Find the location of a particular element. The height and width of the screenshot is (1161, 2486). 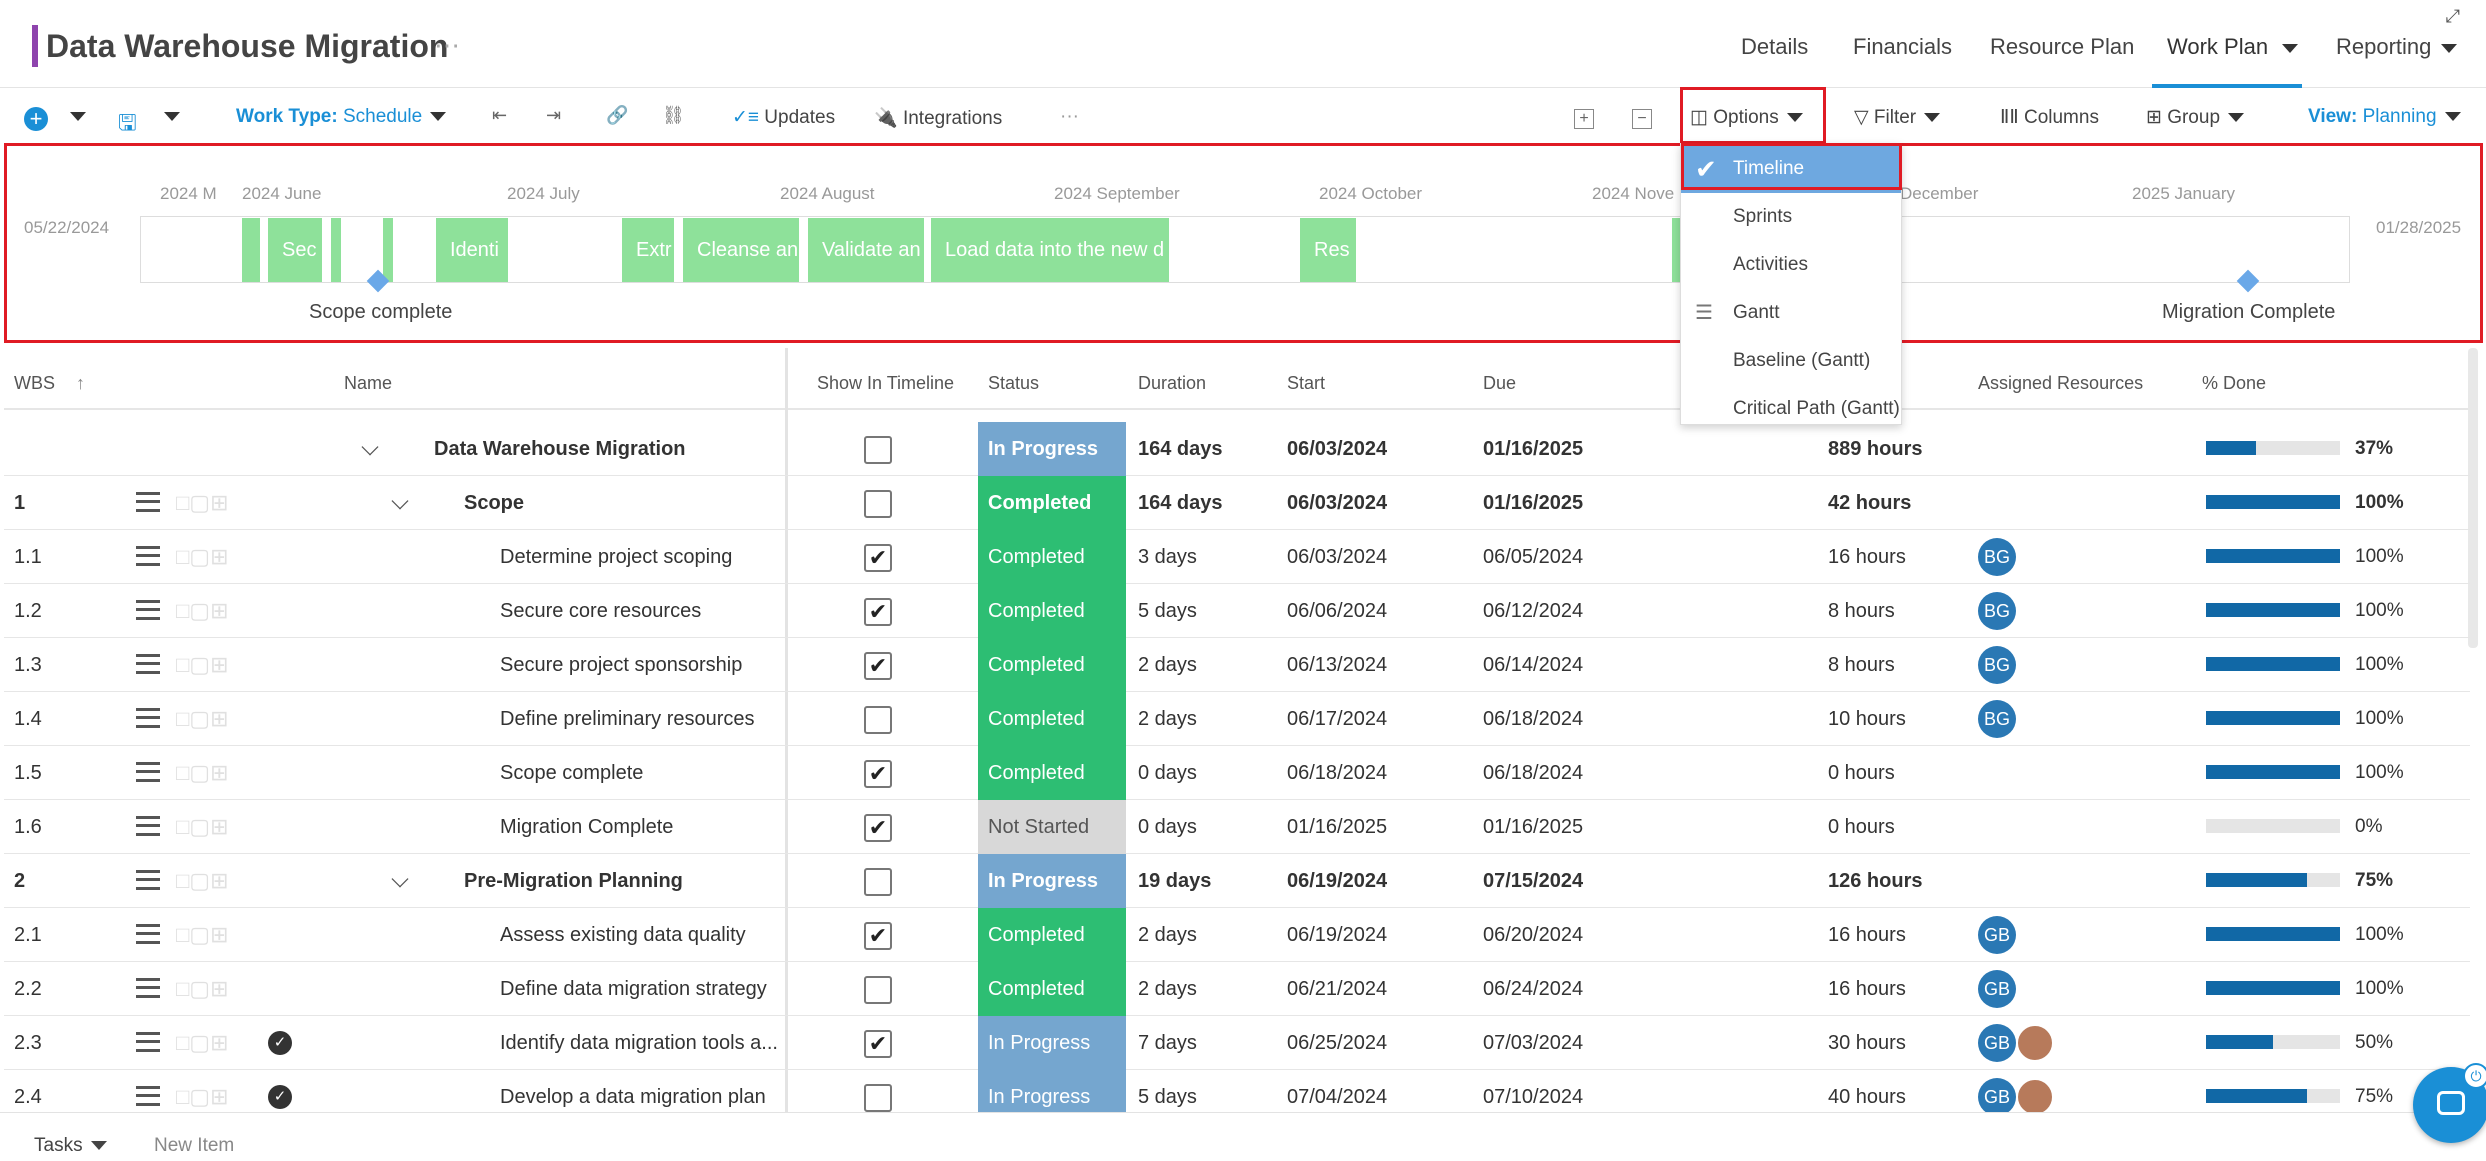

cell-start: 06/06/2024 is located at coordinates (1337, 611).